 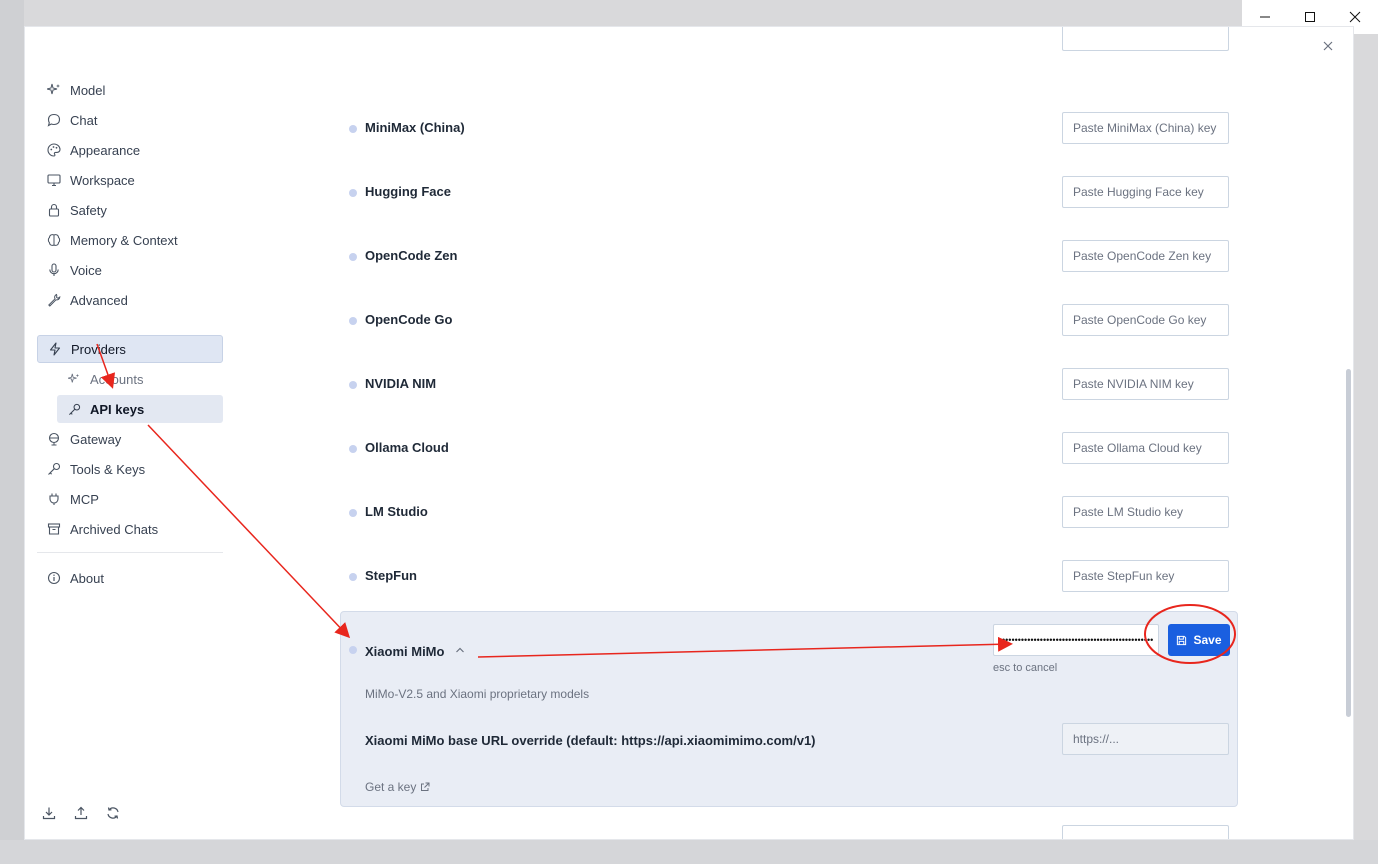 I want to click on sidebar-item-chat: Chat, so click(x=130, y=120).